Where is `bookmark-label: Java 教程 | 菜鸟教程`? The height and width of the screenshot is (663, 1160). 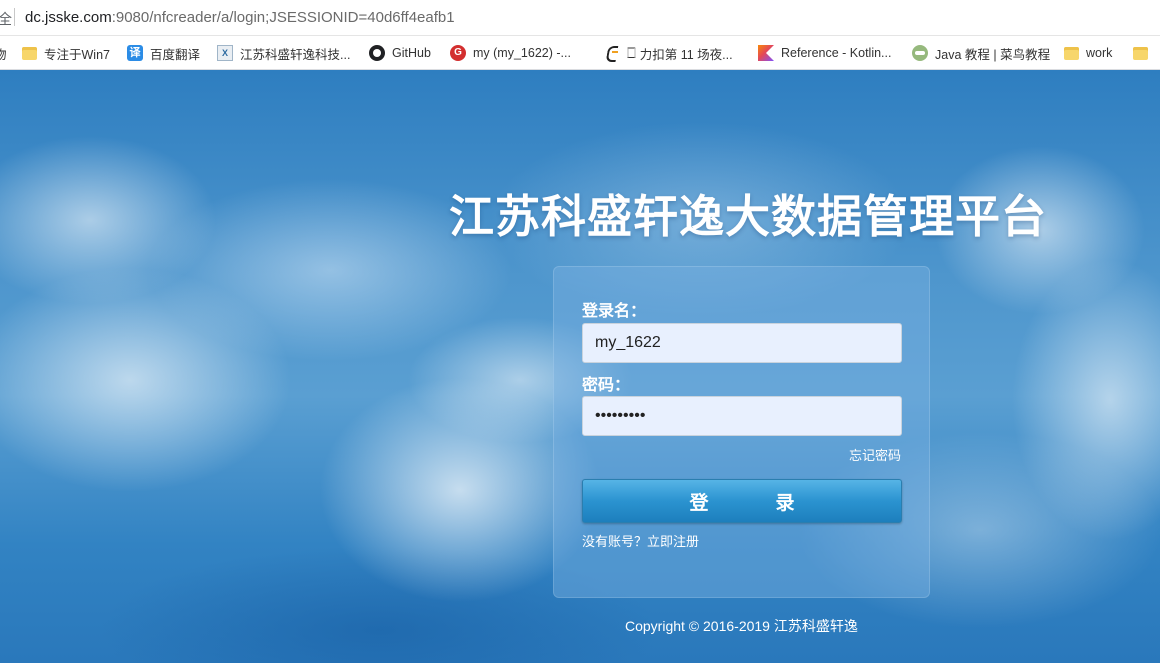 bookmark-label: Java 教程 | 菜鸟教程 is located at coordinates (993, 54).